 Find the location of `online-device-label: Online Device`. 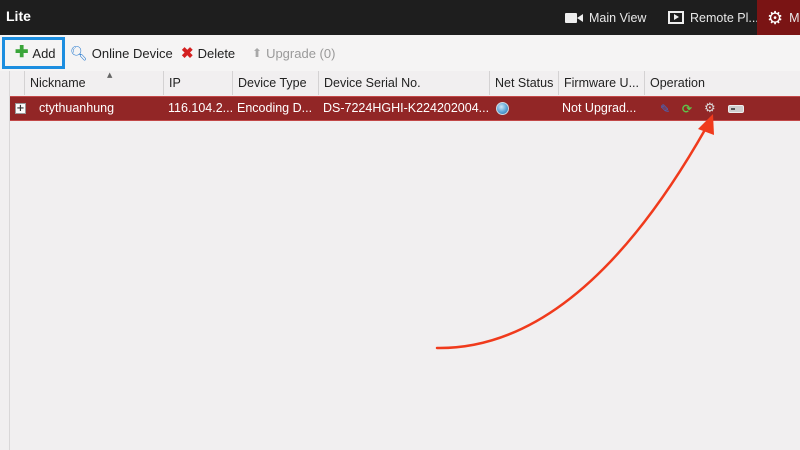

online-device-label: Online Device is located at coordinates (132, 53).